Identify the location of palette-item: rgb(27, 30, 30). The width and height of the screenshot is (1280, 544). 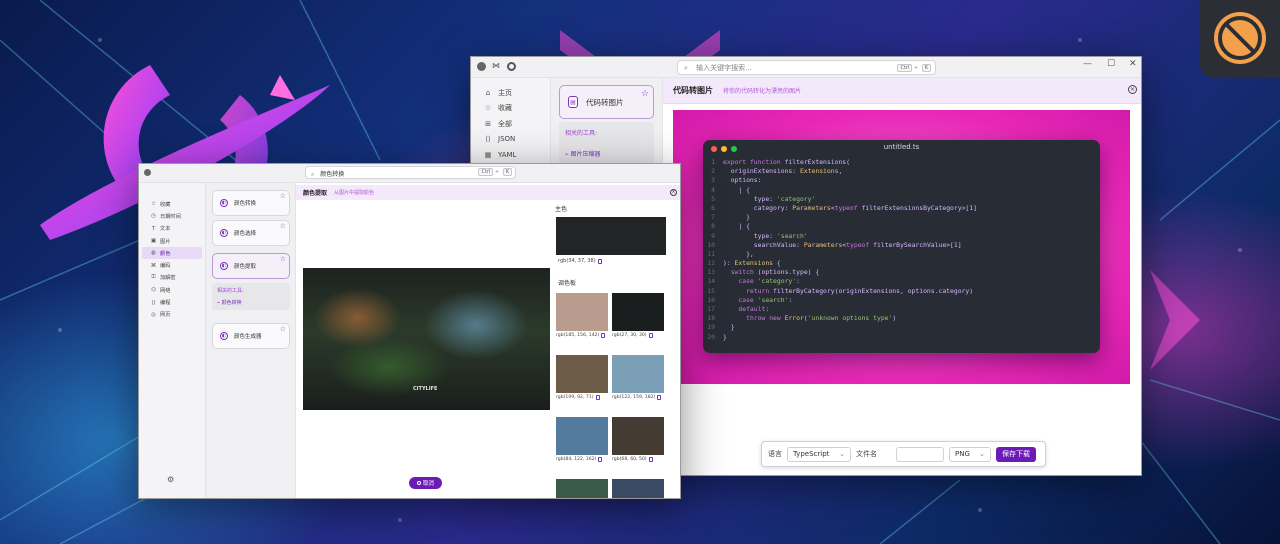
(638, 315).